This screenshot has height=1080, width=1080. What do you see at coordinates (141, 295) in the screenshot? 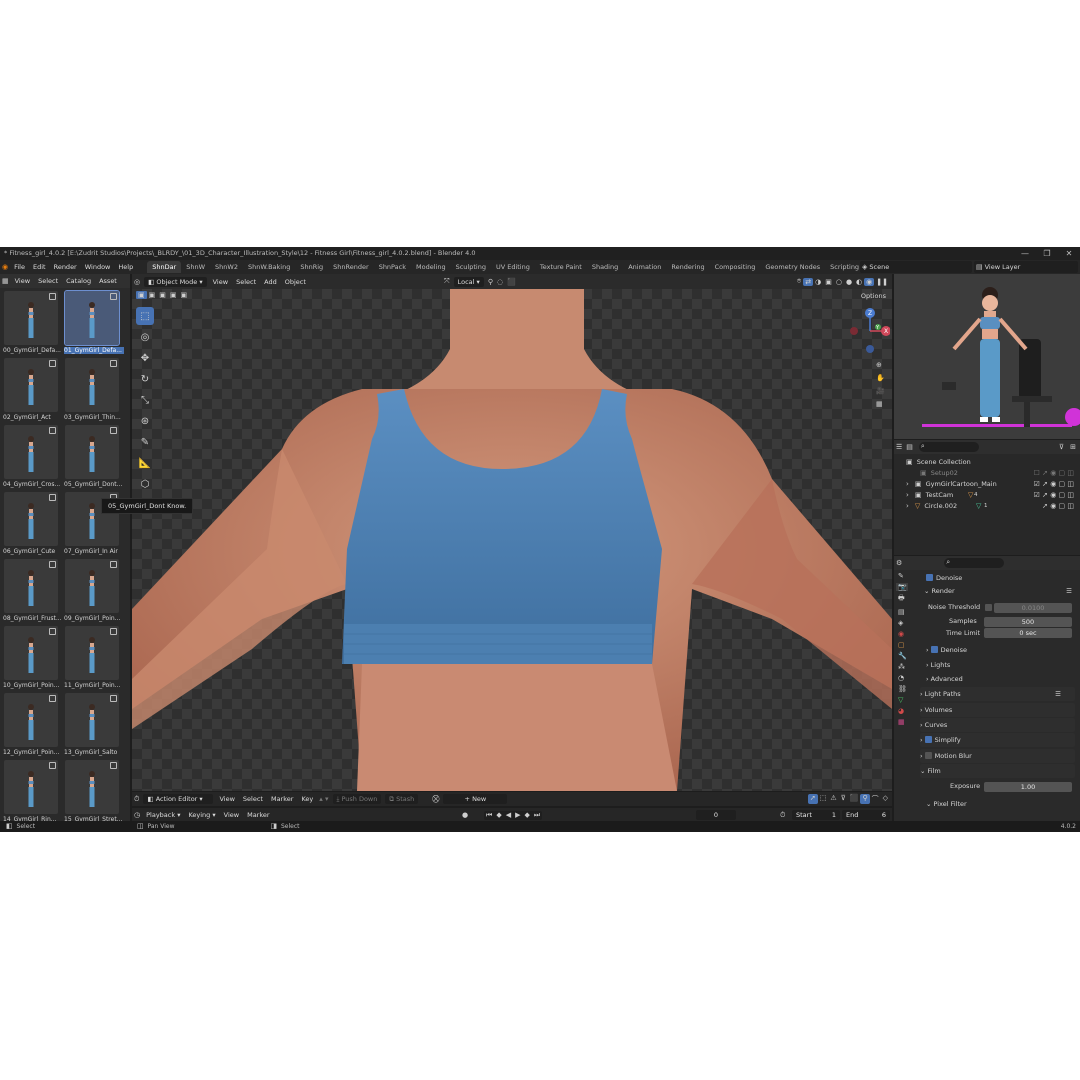
I see `select-box-mode-icon: ▣` at bounding box center [141, 295].